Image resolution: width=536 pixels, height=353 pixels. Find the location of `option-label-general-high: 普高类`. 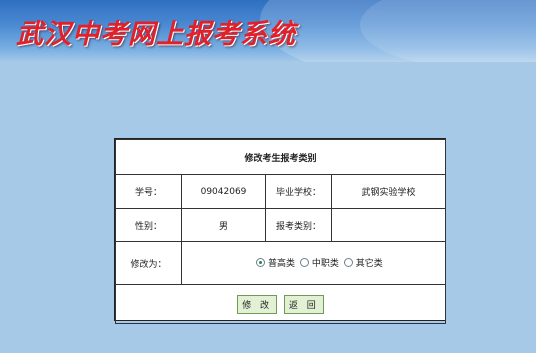

option-label-general-high: 普高类 is located at coordinates (282, 264).